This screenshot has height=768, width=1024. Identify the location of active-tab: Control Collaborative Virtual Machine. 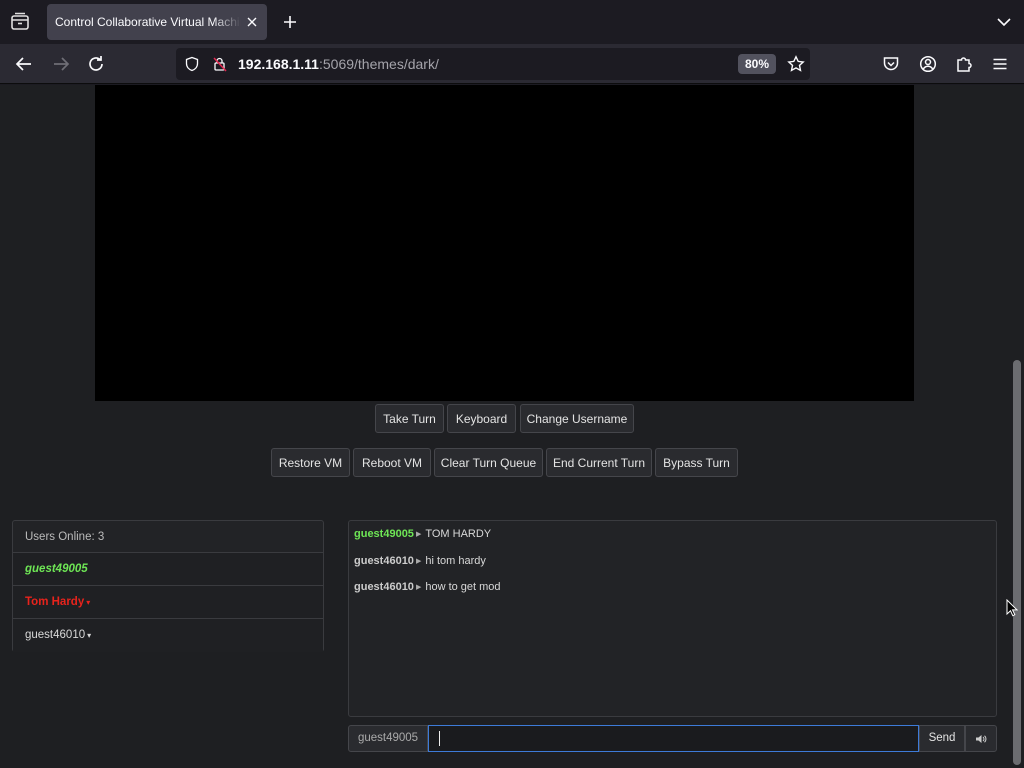
(157, 22).